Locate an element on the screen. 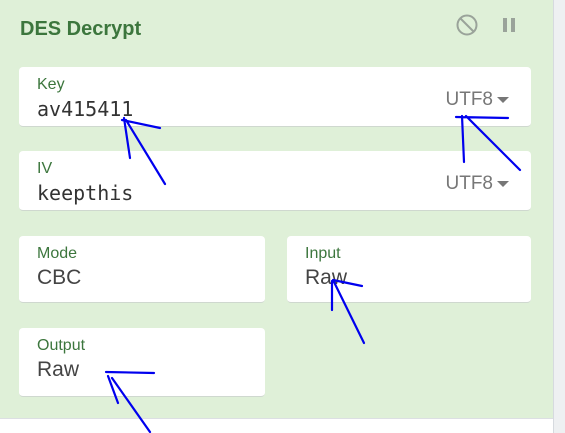 The image size is (565, 433). iv-encoding-dropdown: UTF8 is located at coordinates (477, 184).